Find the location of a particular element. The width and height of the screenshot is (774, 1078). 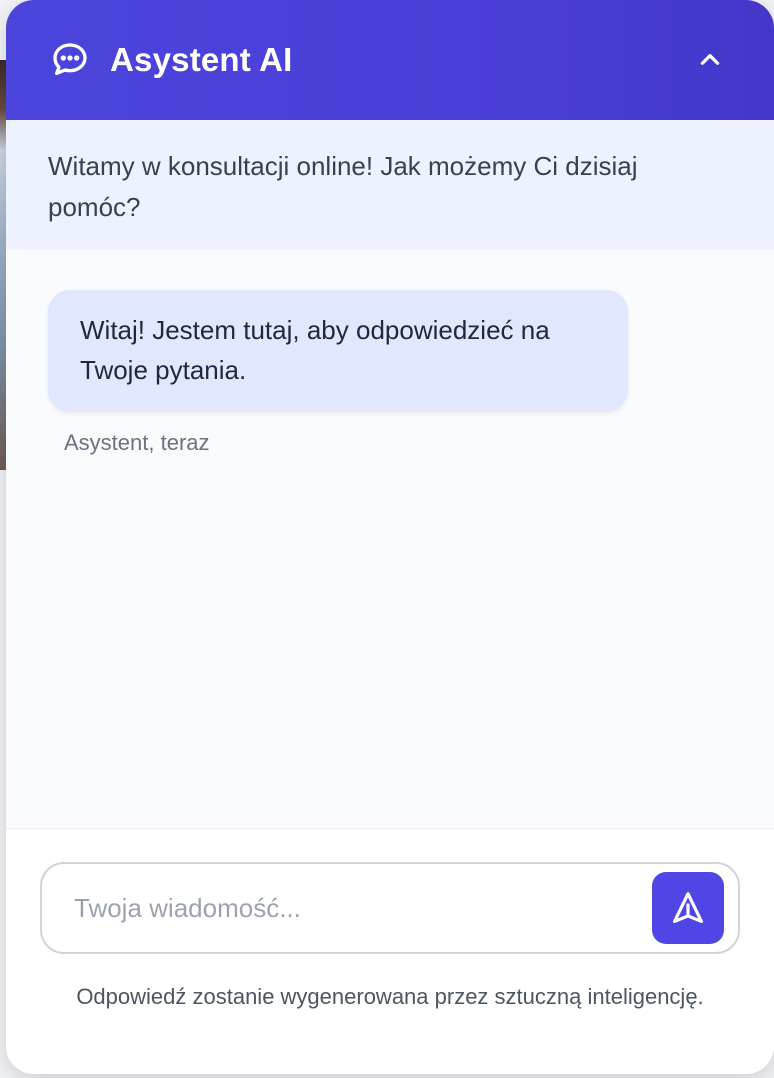

collapse-button is located at coordinates (710, 60).